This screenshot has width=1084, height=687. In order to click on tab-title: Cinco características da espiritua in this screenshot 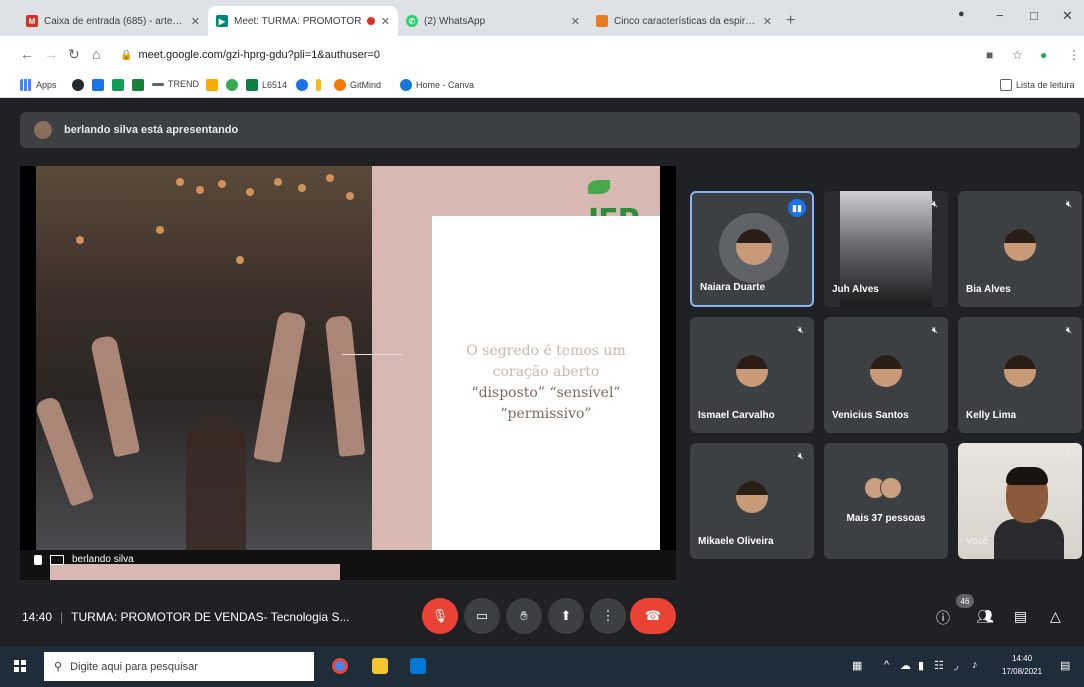, I will do `click(685, 21)`.